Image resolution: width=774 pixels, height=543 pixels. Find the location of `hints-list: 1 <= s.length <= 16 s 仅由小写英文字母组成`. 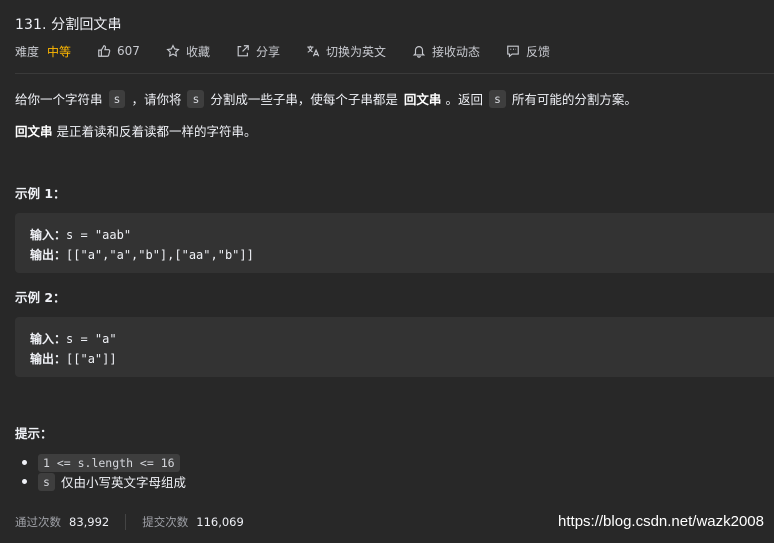

hints-list: 1 <= s.length <= 16 s 仅由小写英文字母组成 is located at coordinates (104, 472).